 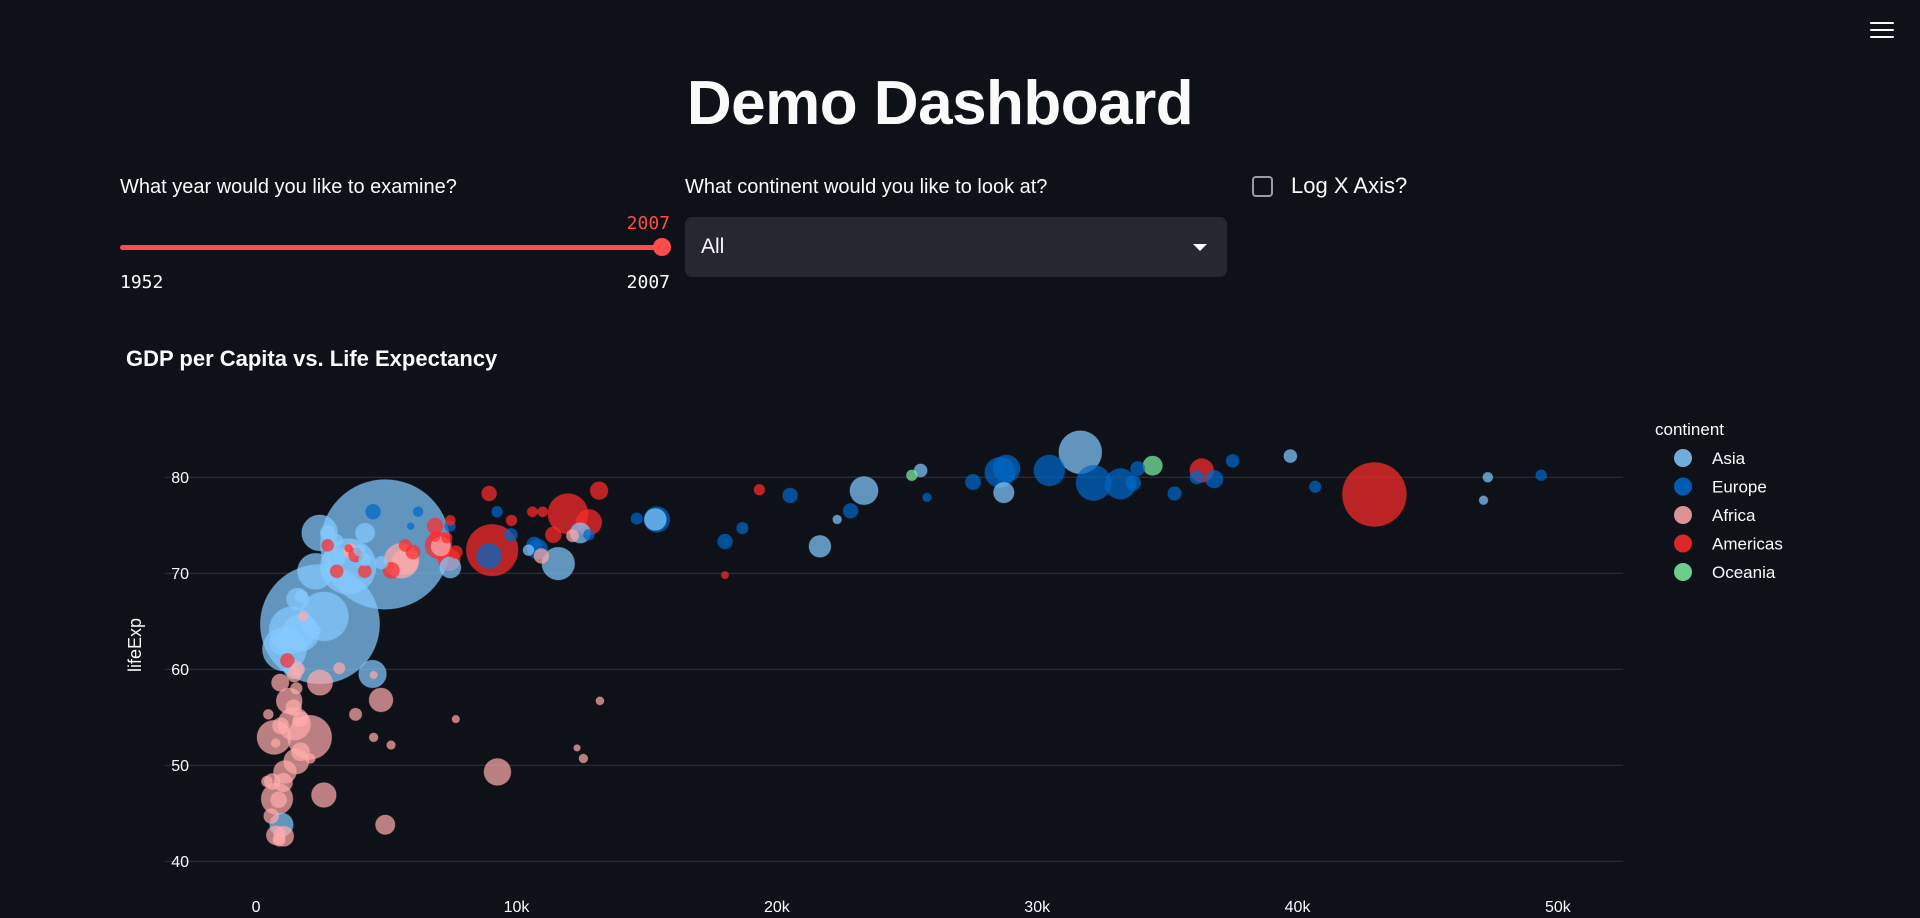 What do you see at coordinates (1715, 515) in the screenshot?
I see `legend-item-africa: Africa` at bounding box center [1715, 515].